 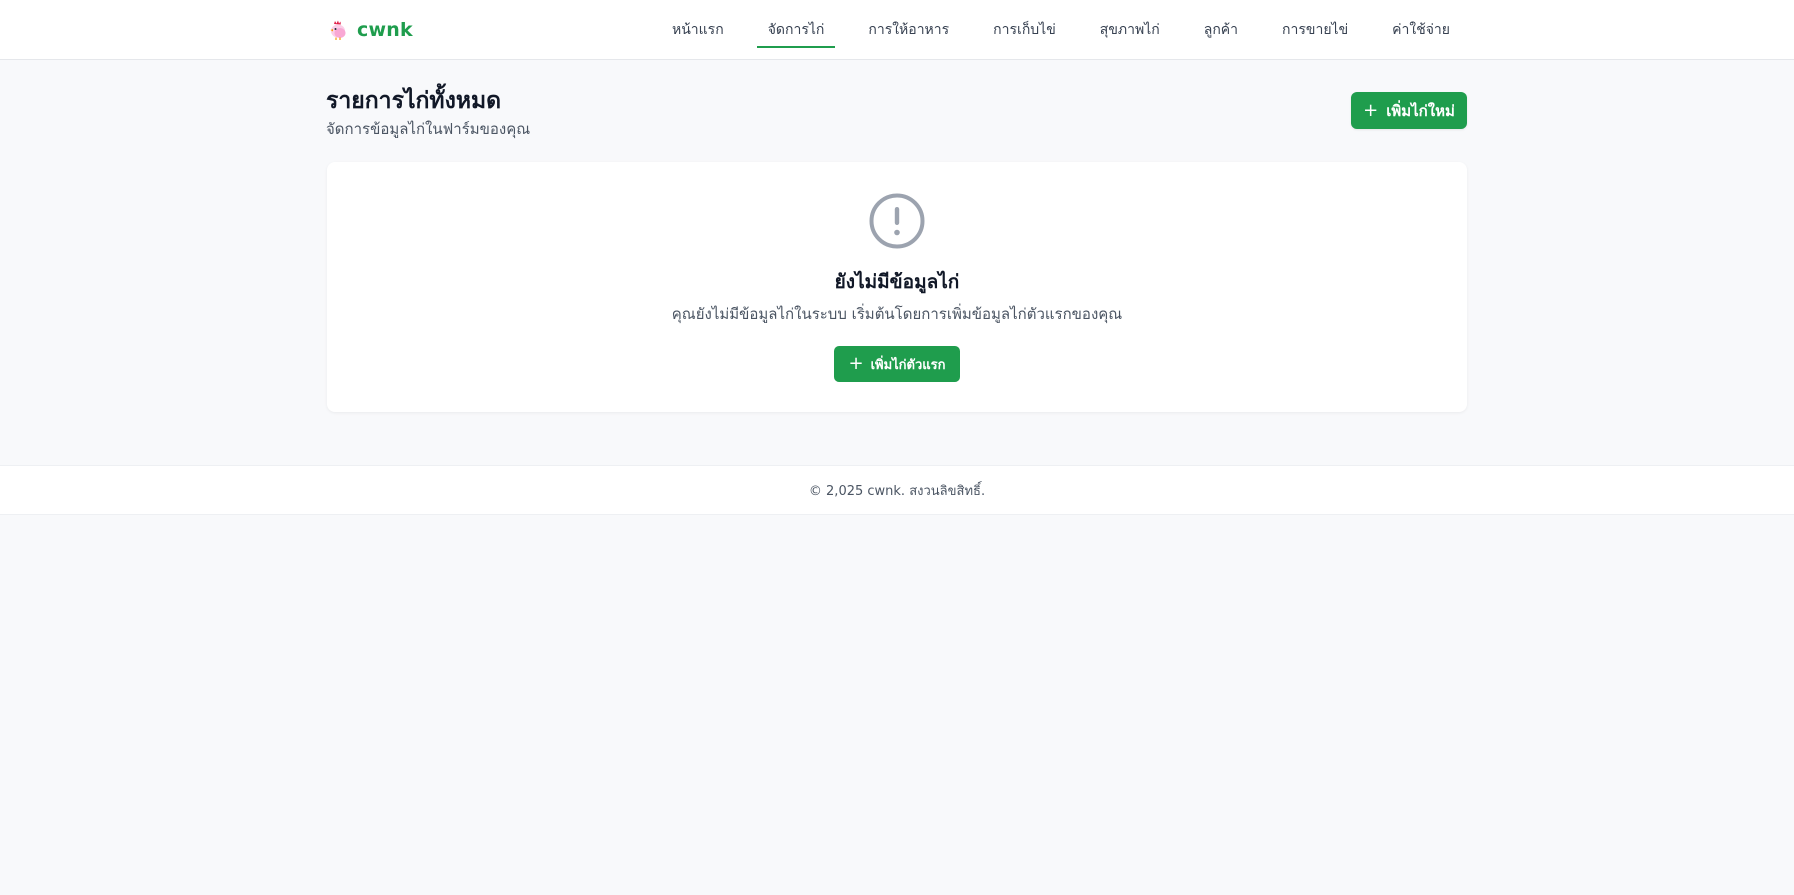 I want to click on add-first-chicken-button: + เพิ่มไก่ตัวแรก, so click(x=897, y=364).